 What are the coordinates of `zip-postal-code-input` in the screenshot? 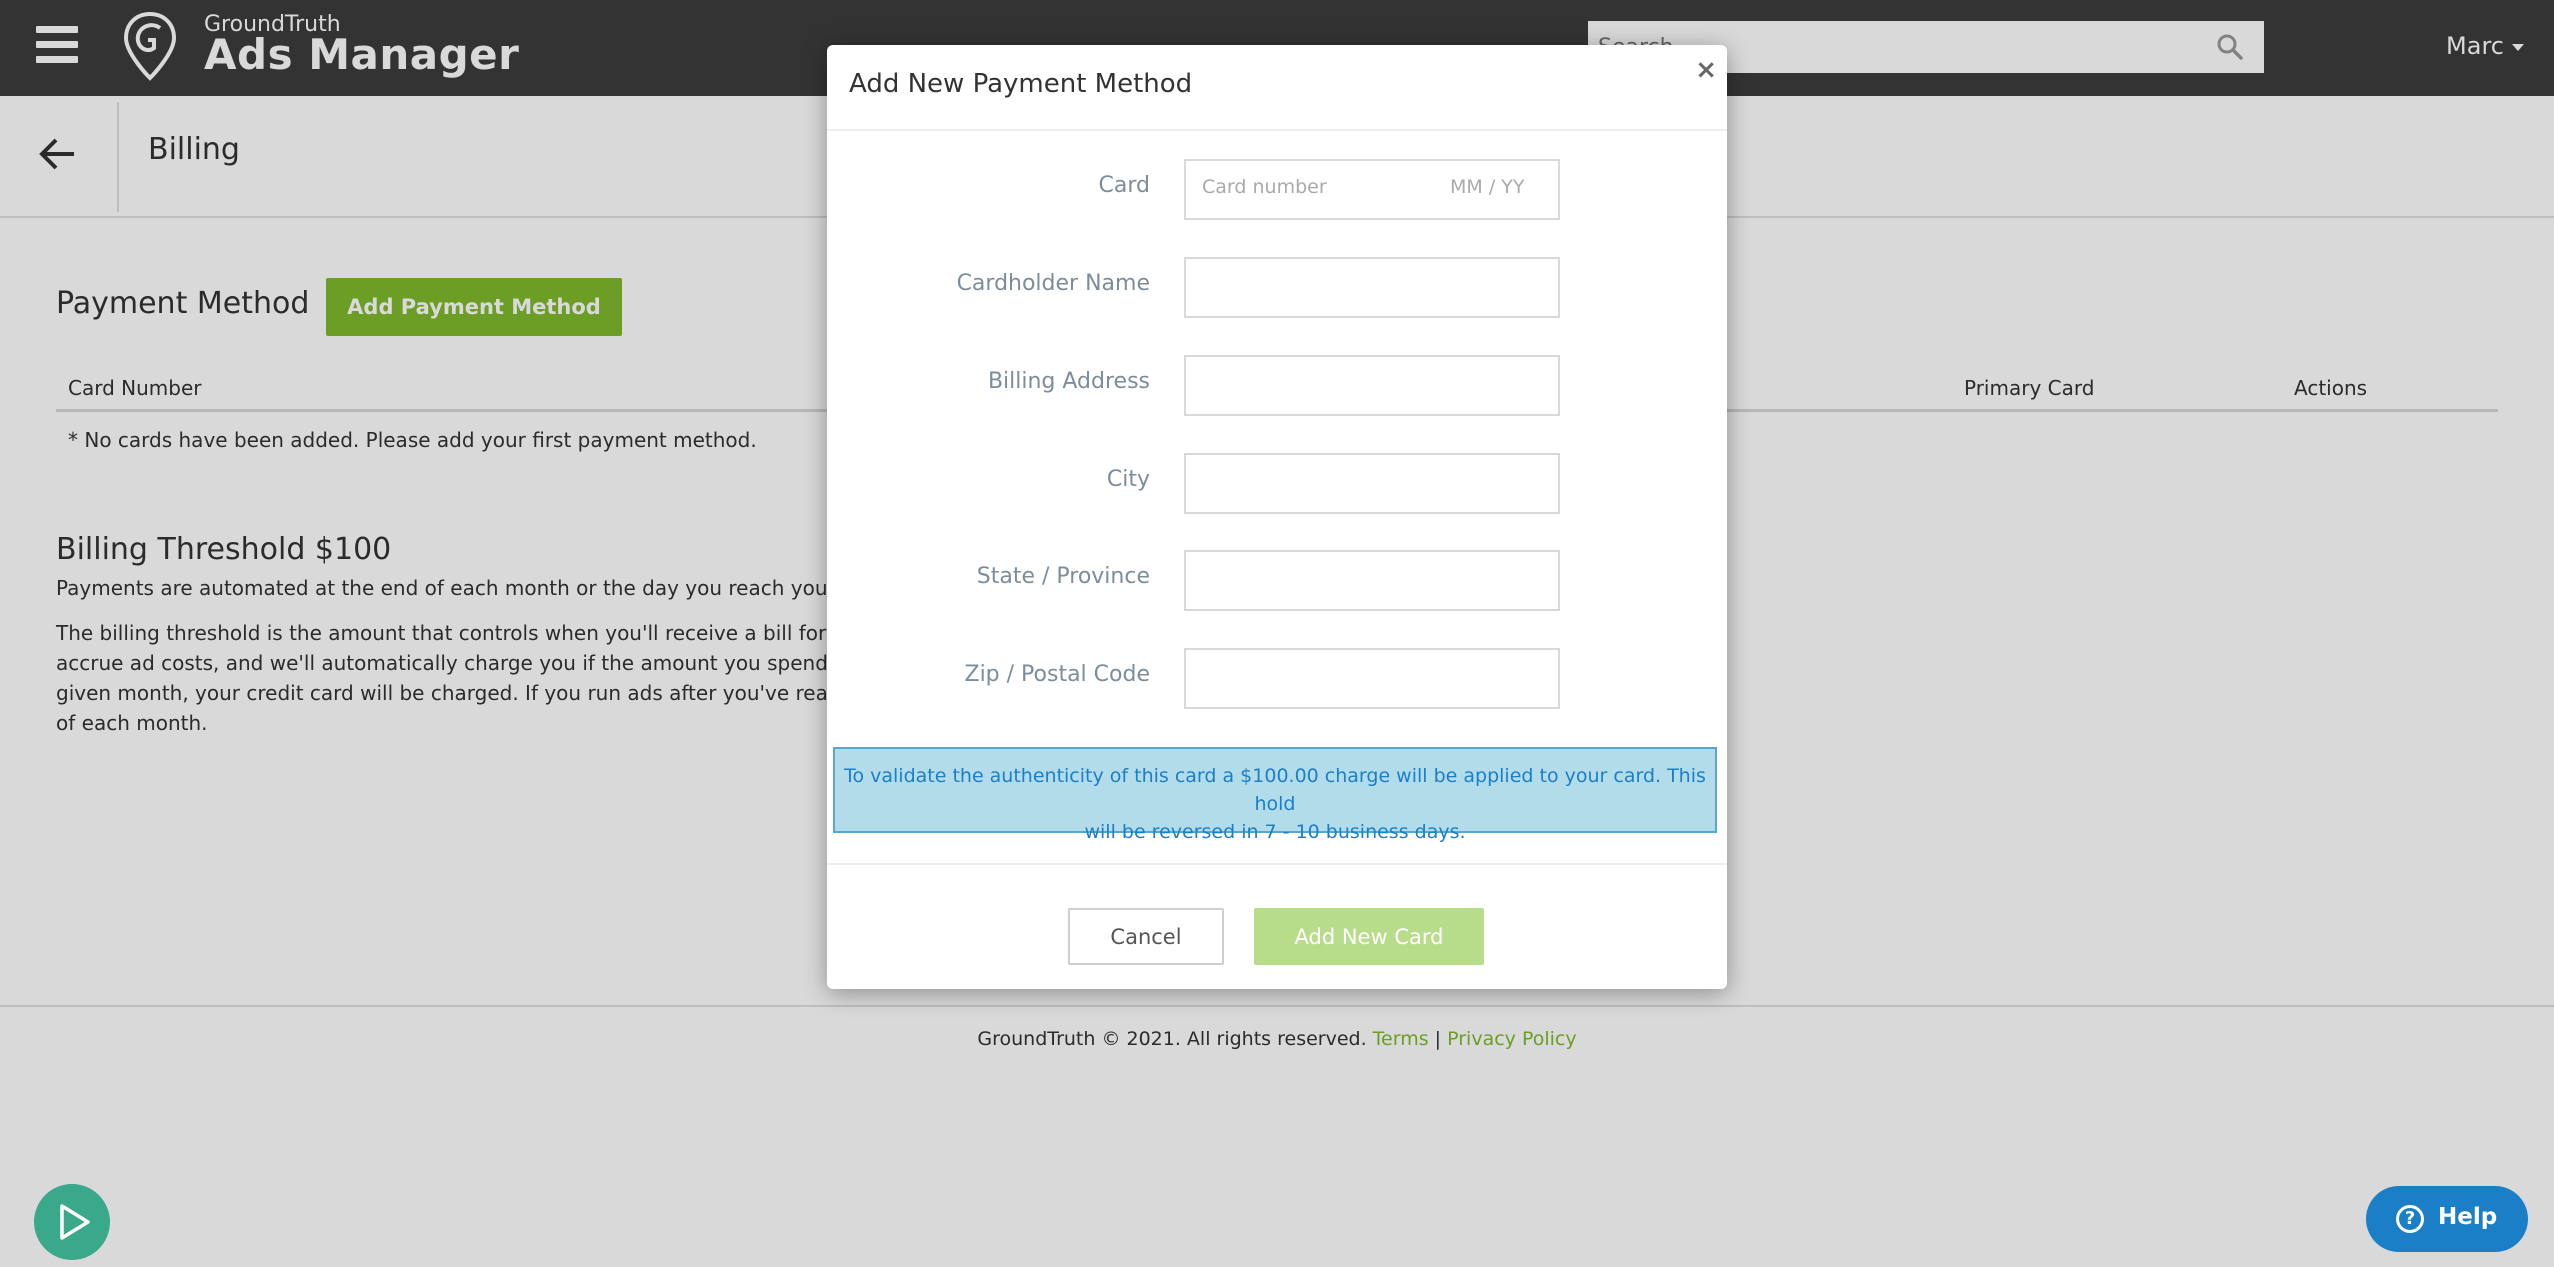 It's located at (1372, 678).